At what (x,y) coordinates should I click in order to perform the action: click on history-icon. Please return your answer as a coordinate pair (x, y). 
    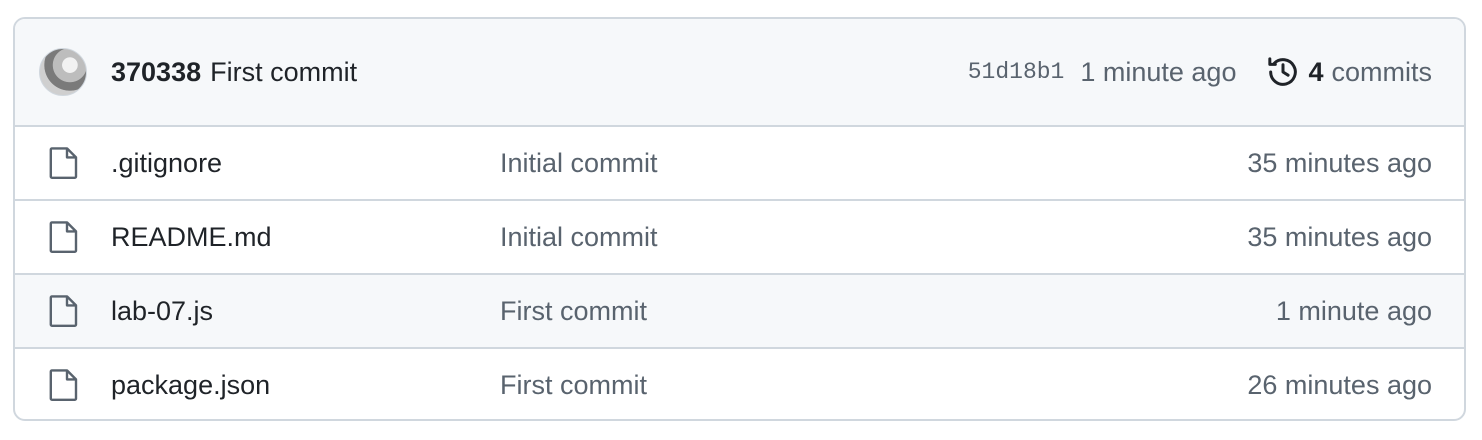
    Looking at the image, I should click on (1283, 71).